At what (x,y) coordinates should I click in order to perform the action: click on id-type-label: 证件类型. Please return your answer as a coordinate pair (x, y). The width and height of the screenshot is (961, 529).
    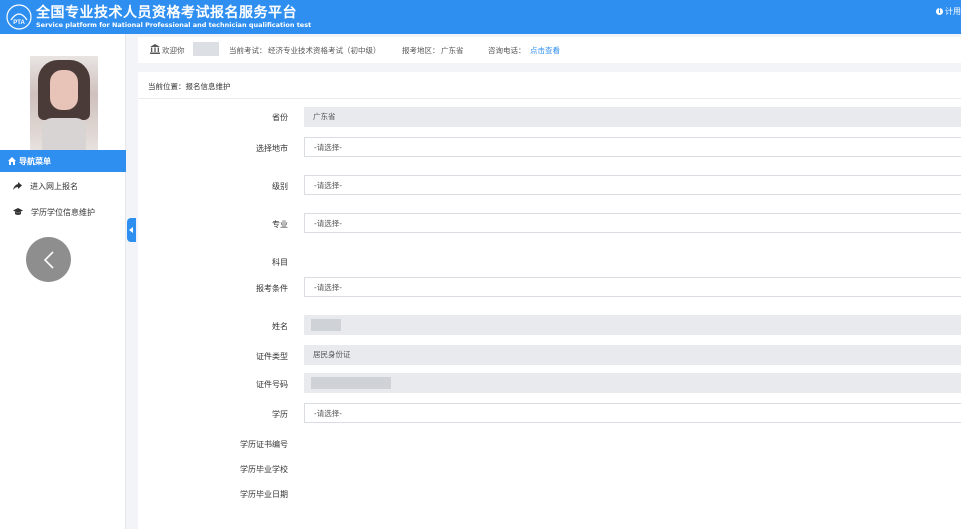
    Looking at the image, I should click on (272, 356).